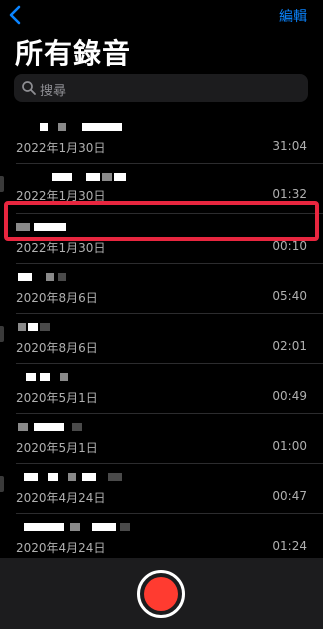  I want to click on record-icon, so click(161, 594).